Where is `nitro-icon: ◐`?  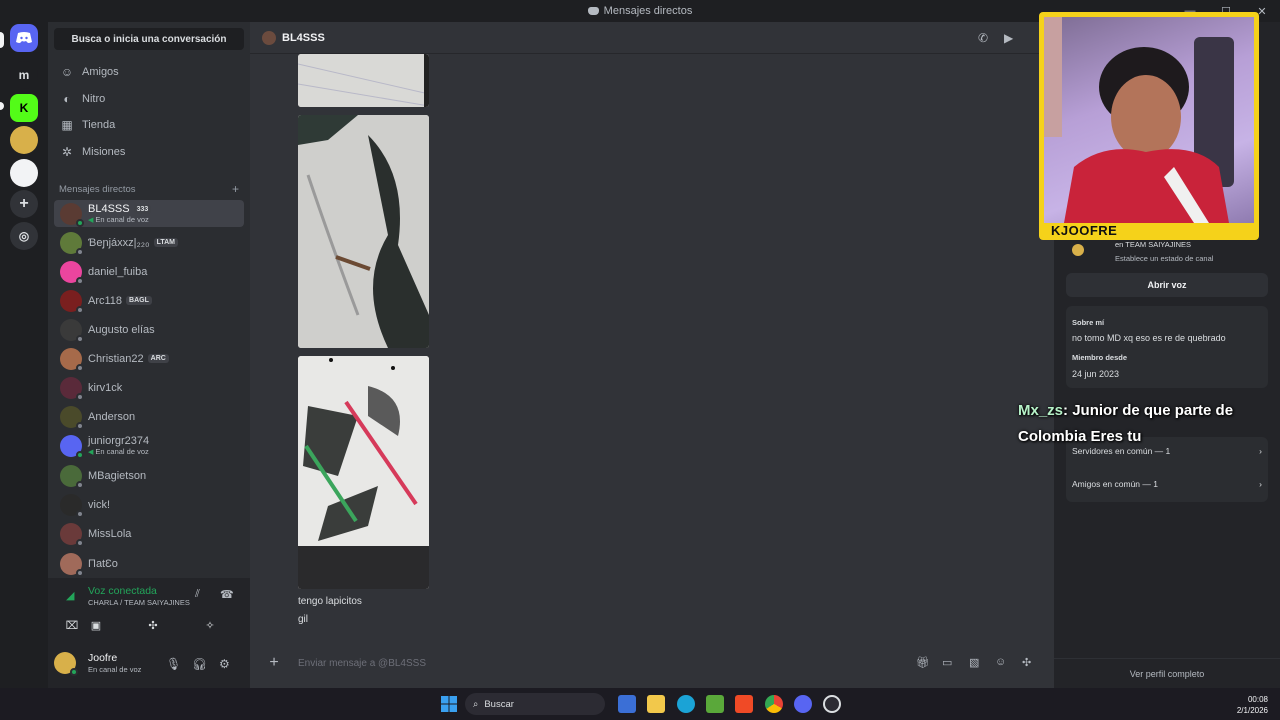 nitro-icon: ◐ is located at coordinates (67, 99).